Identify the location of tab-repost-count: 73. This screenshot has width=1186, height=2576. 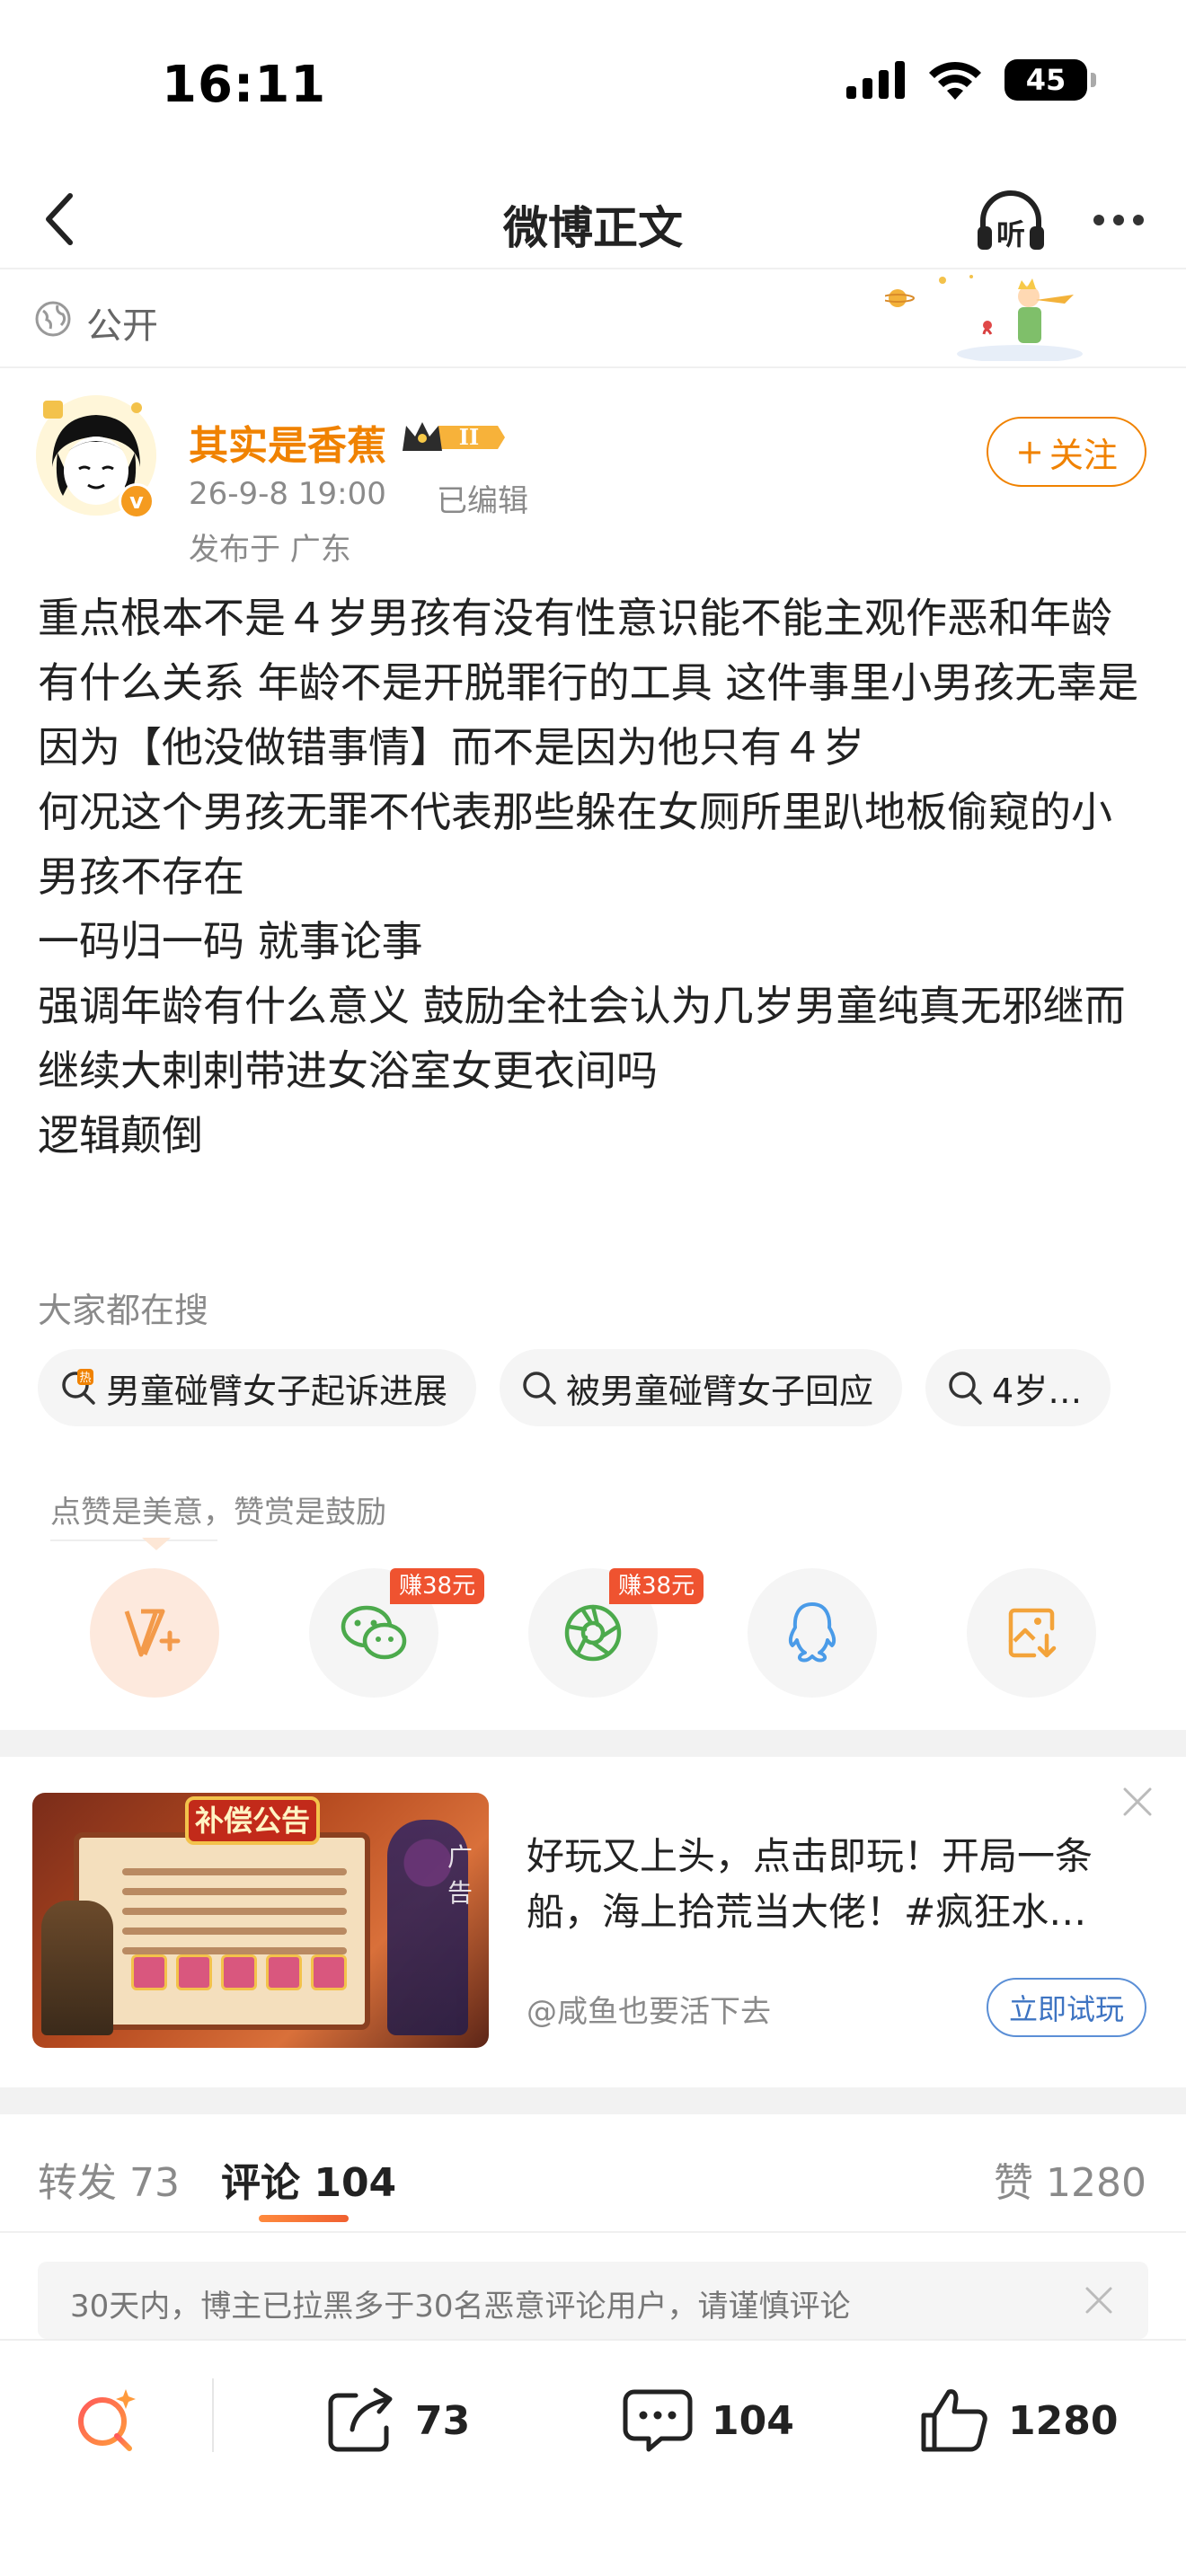
(154, 2183).